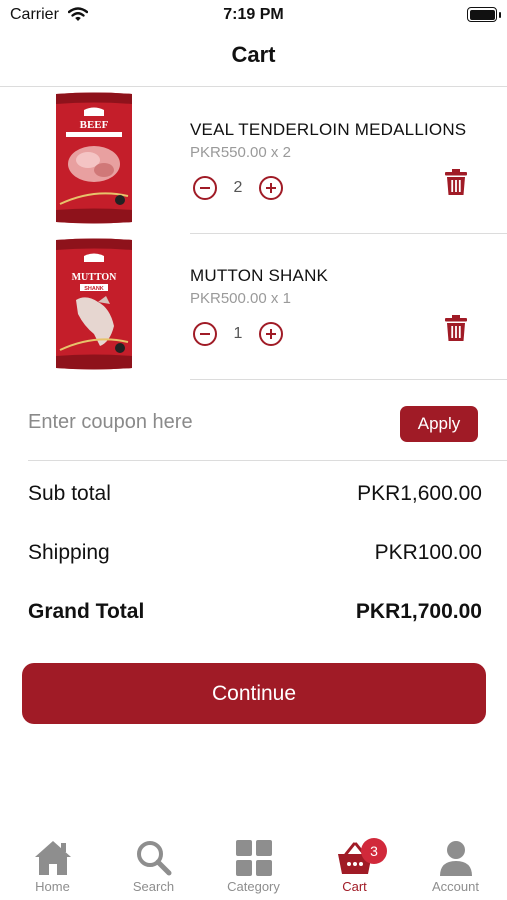  What do you see at coordinates (69, 493) in the screenshot?
I see `subtotal-label: Sub total` at bounding box center [69, 493].